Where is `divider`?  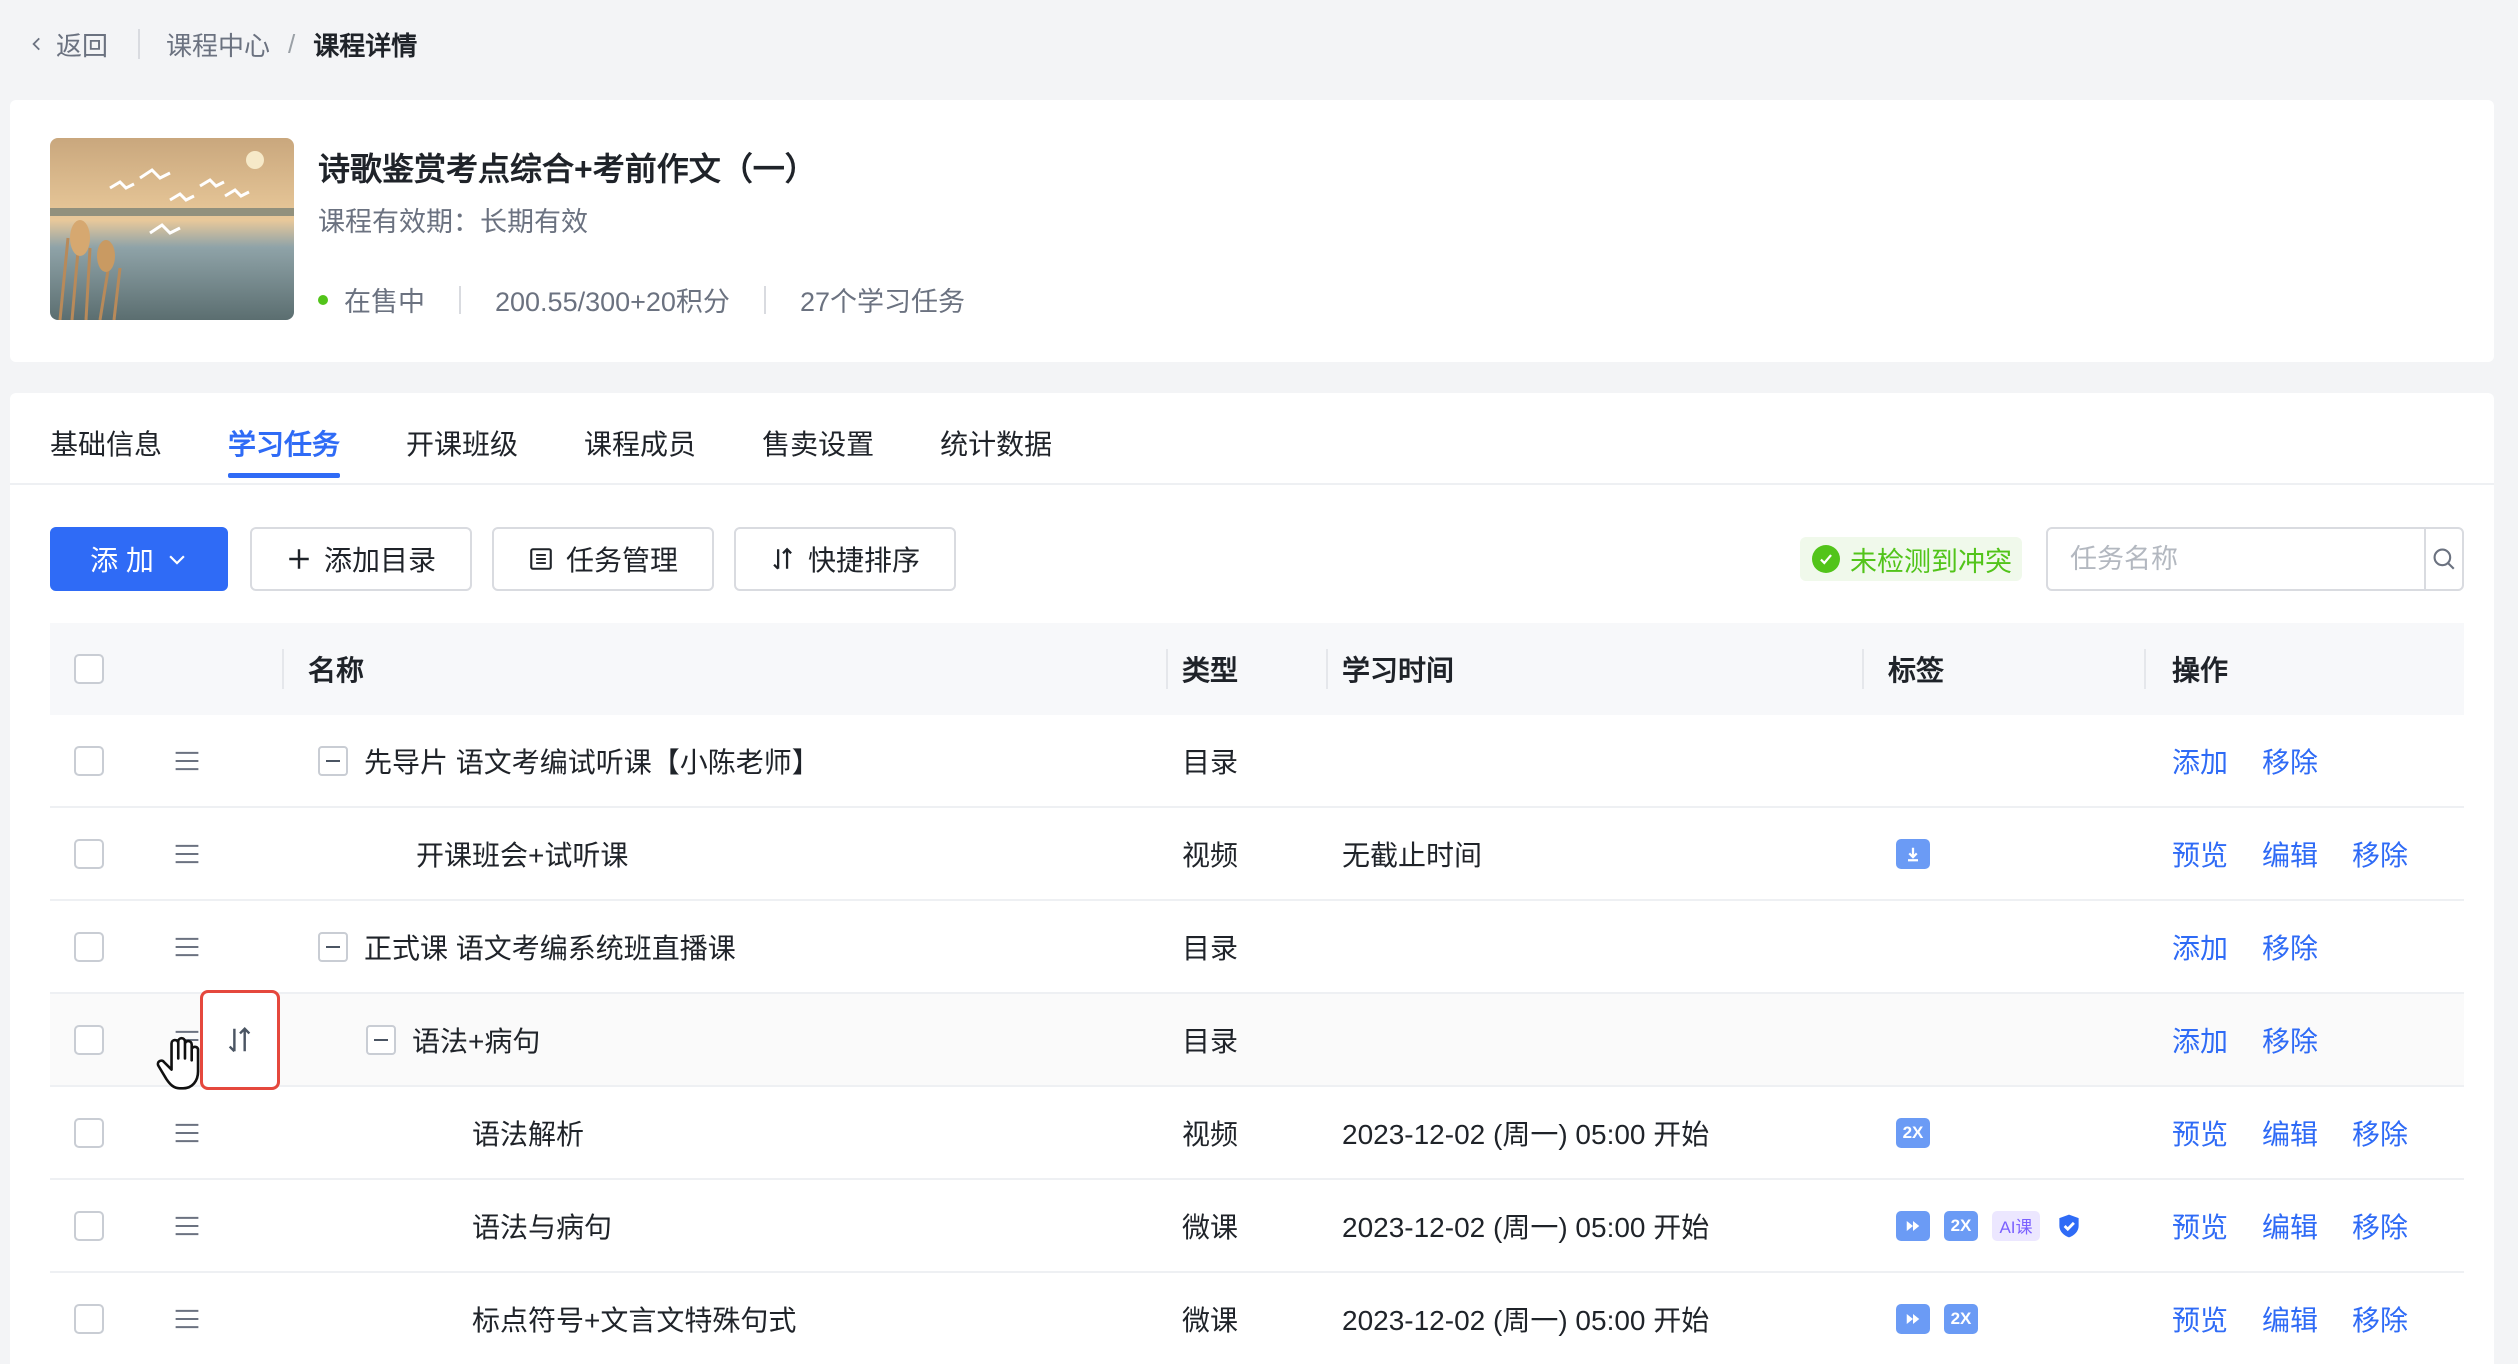 divider is located at coordinates (139, 44).